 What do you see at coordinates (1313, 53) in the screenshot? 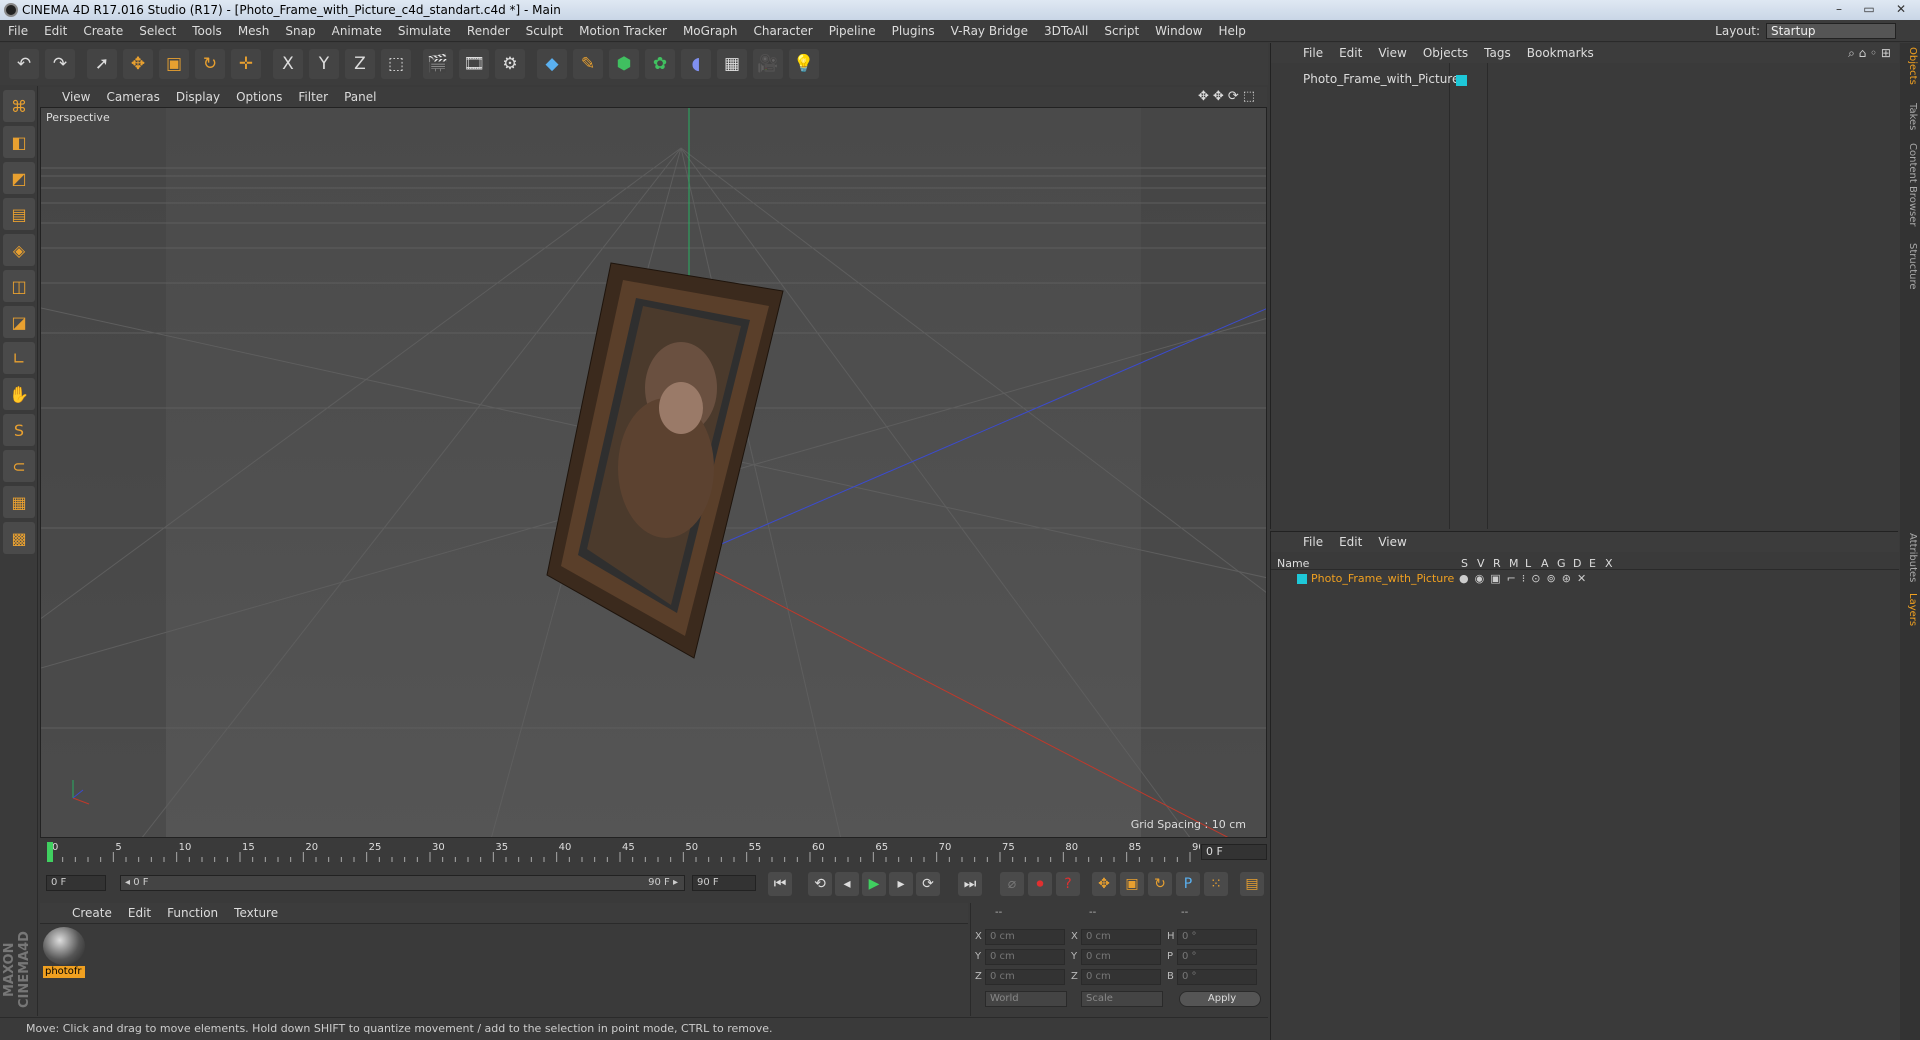
I see `object-menu-file: File` at bounding box center [1313, 53].